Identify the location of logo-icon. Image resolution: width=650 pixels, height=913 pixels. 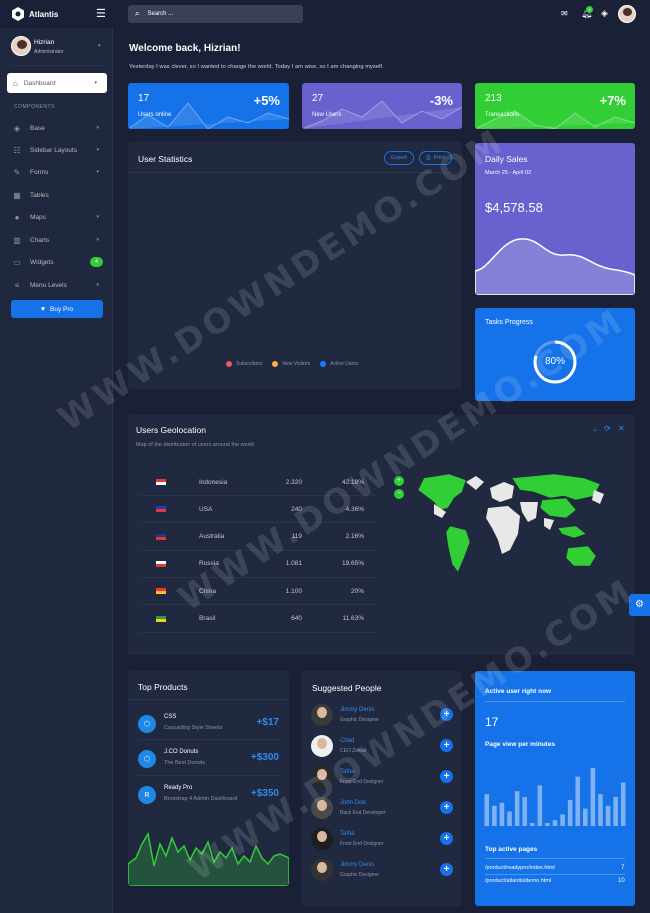
(18, 14).